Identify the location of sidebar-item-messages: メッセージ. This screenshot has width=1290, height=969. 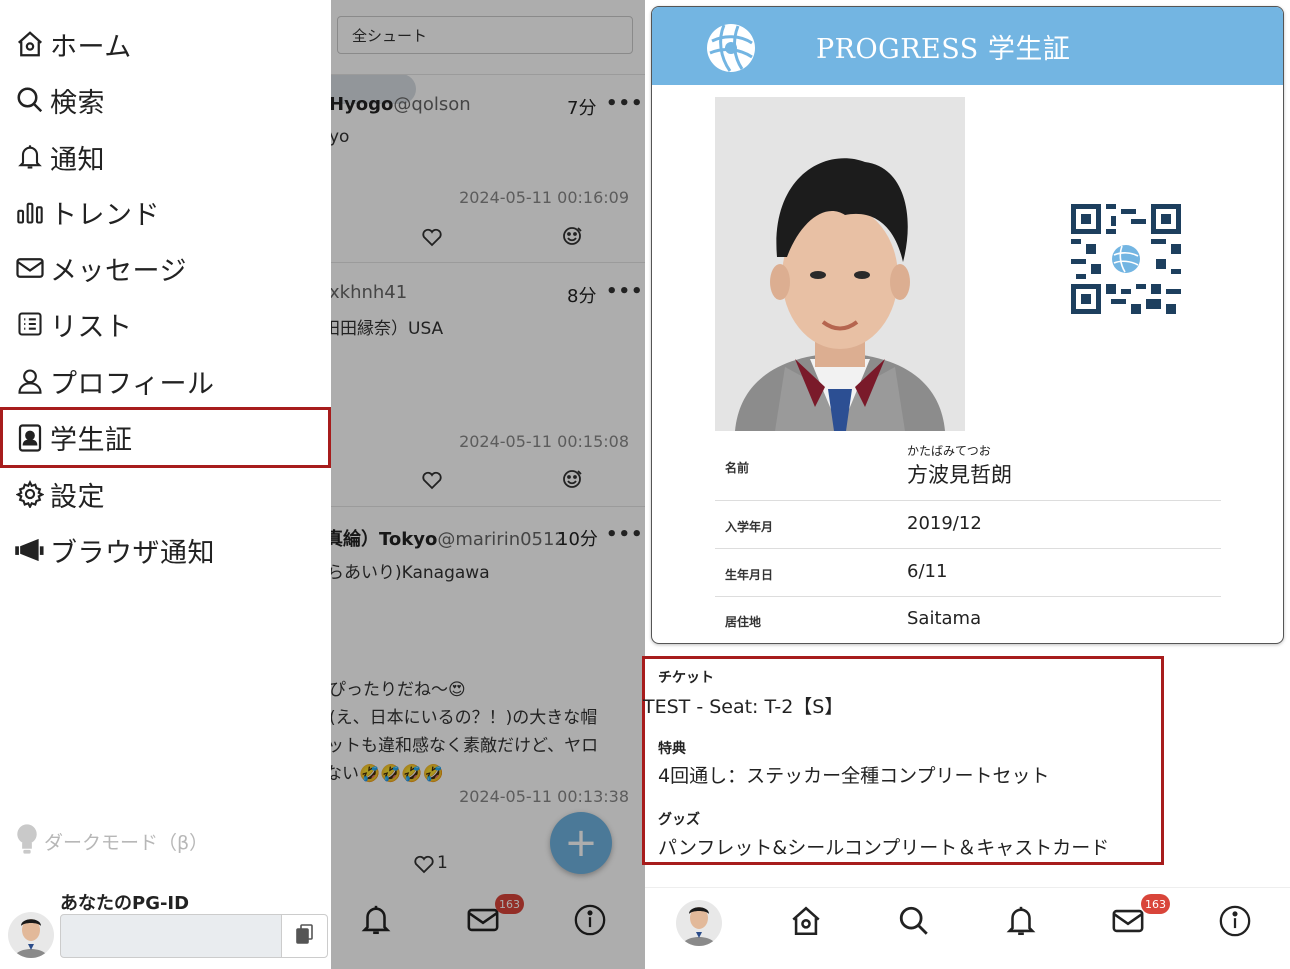
(165, 268).